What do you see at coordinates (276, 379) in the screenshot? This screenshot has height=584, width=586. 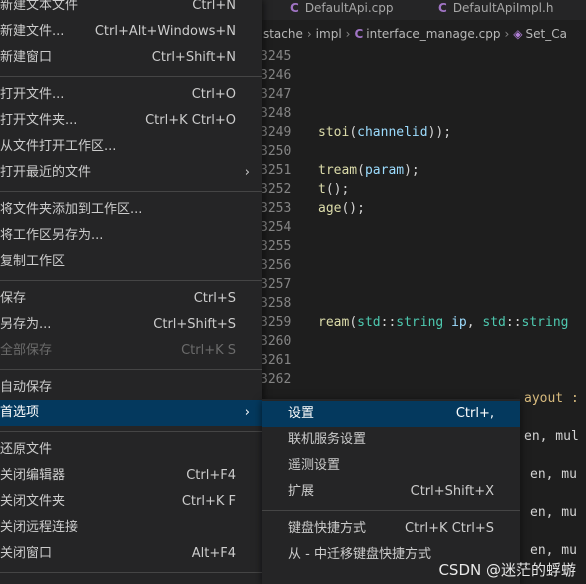 I see `line-number: 3262` at bounding box center [276, 379].